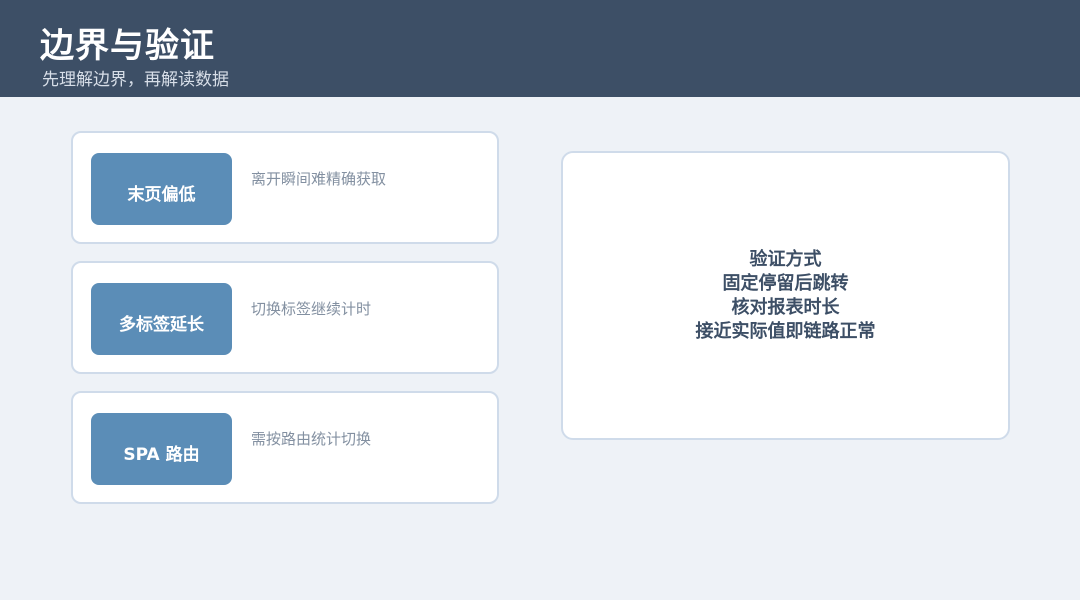  What do you see at coordinates (785, 283) in the screenshot?
I see `verification-step: 固定停留后跳转` at bounding box center [785, 283].